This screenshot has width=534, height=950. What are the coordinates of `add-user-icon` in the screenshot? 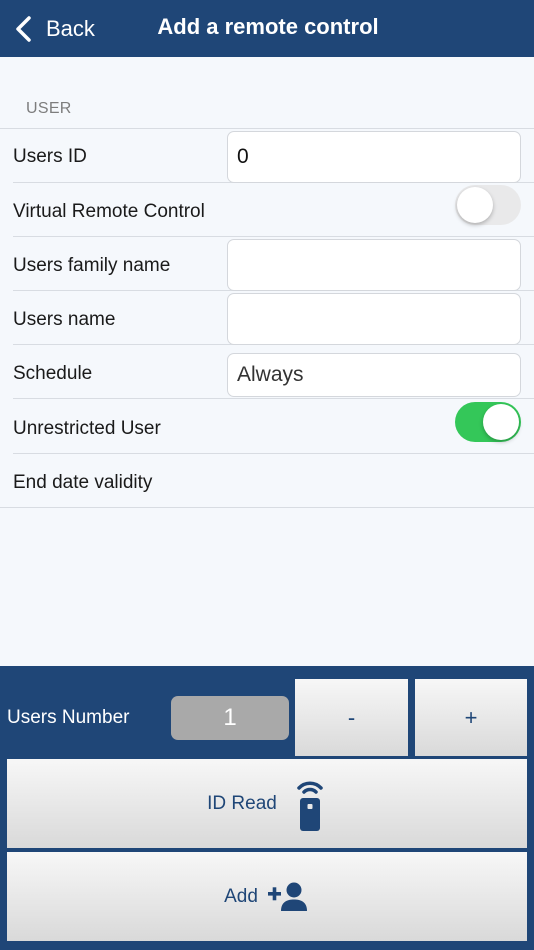 It's located at (287, 896).